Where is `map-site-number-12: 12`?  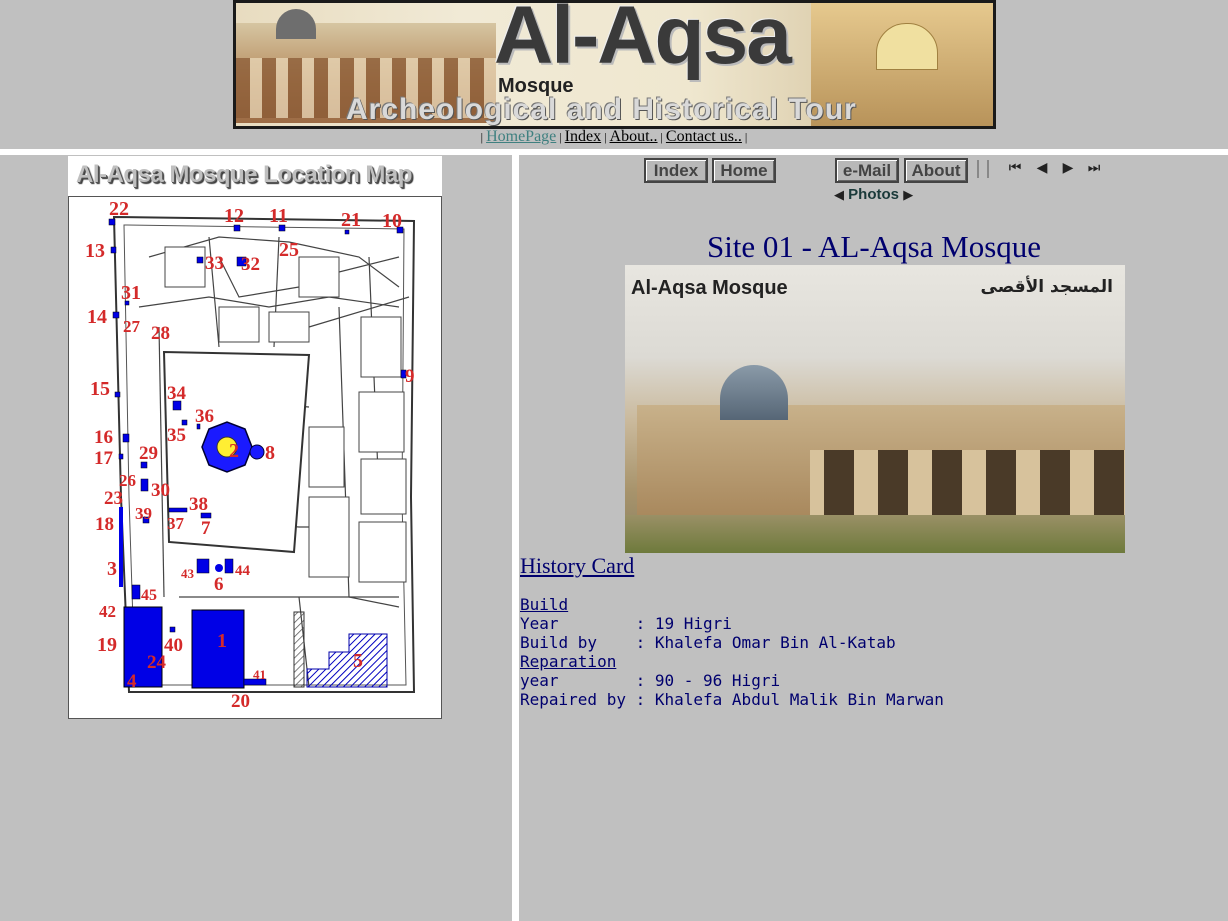 map-site-number-12: 12 is located at coordinates (234, 216).